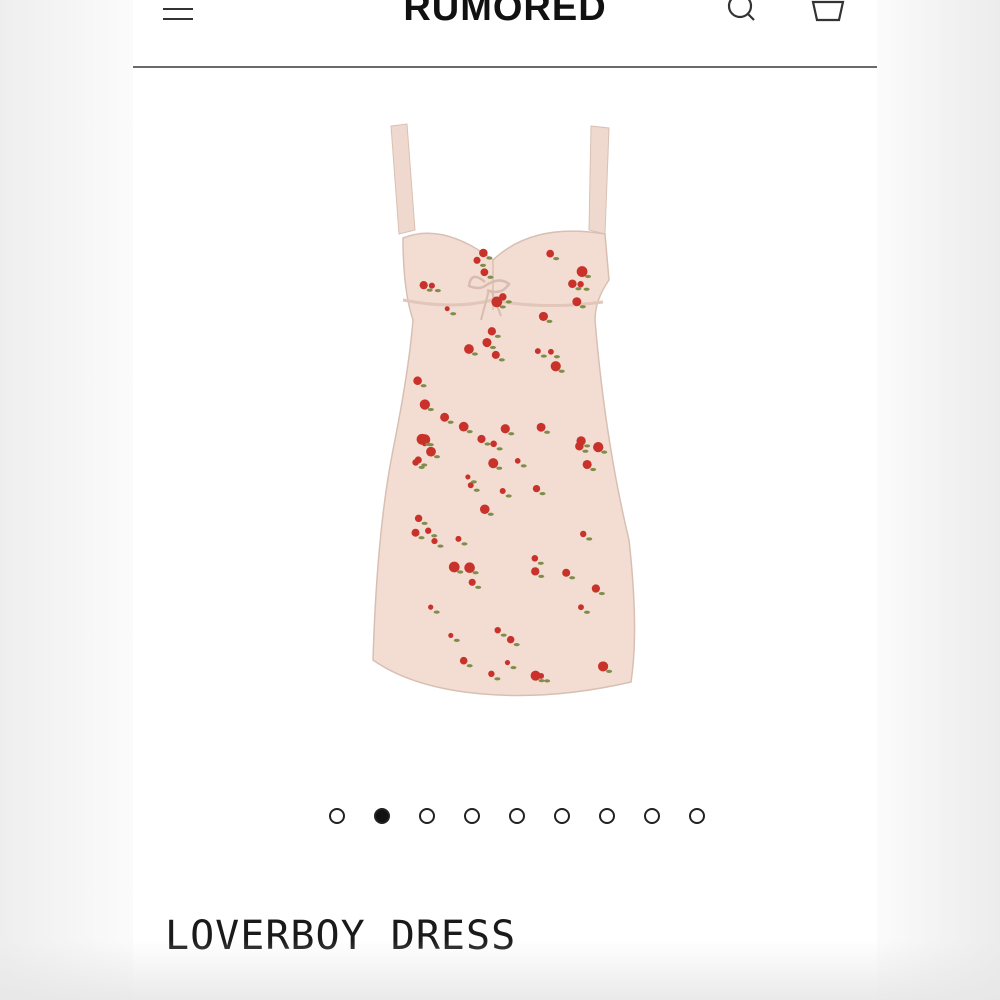 This screenshot has height=1000, width=1000. Describe the element at coordinates (505, 34) in the screenshot. I see `site-header: RUMORED` at that location.